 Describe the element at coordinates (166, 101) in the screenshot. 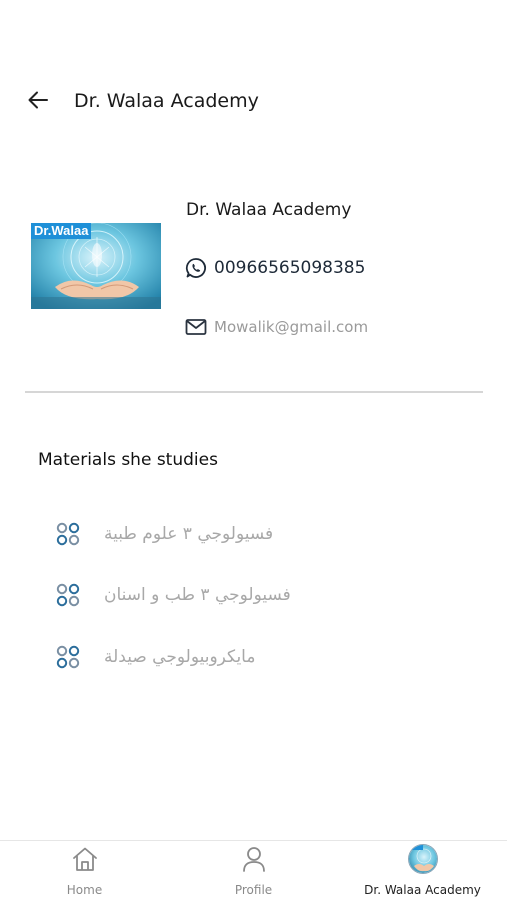

I see `page-title: Dr. Walaa Academy` at that location.